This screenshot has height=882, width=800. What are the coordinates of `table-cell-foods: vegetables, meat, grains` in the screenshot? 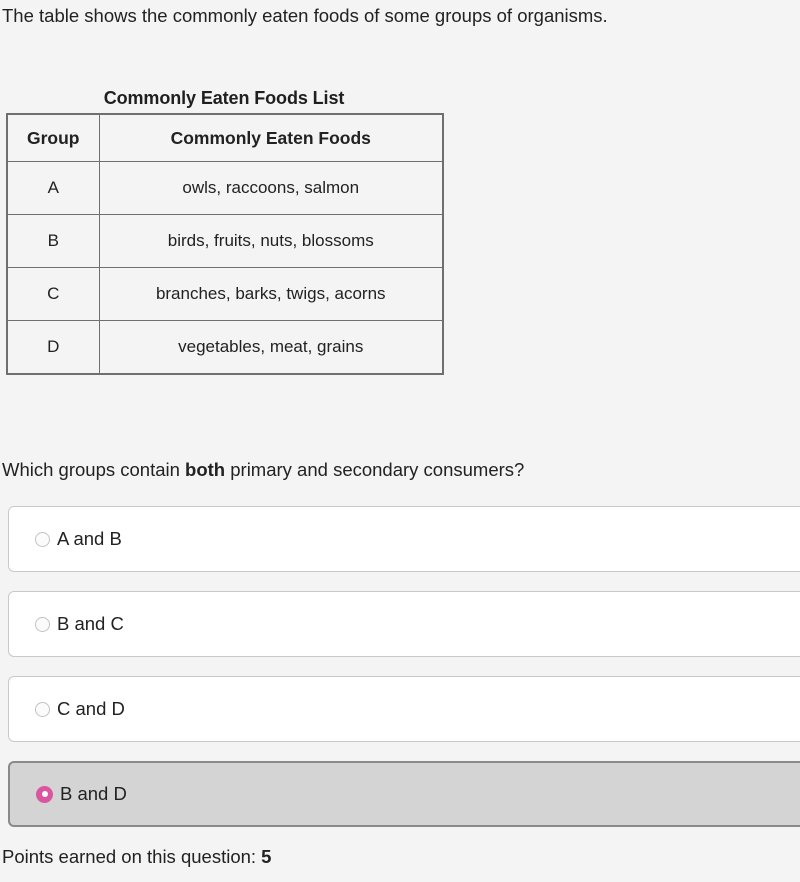 It's located at (271, 347).